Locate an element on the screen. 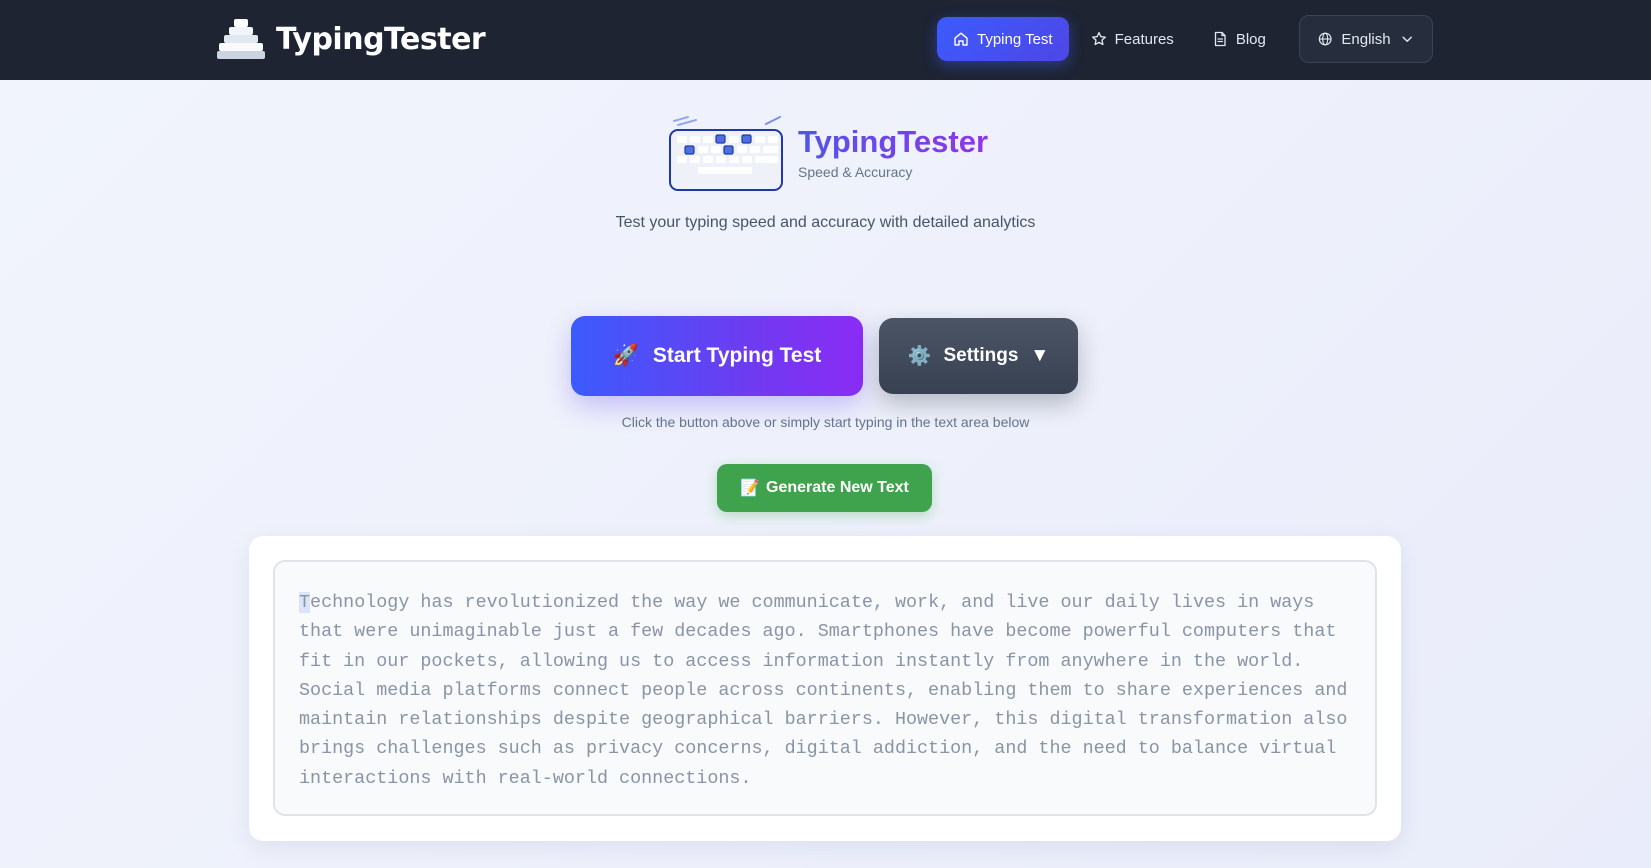  home-icon is located at coordinates (961, 39).